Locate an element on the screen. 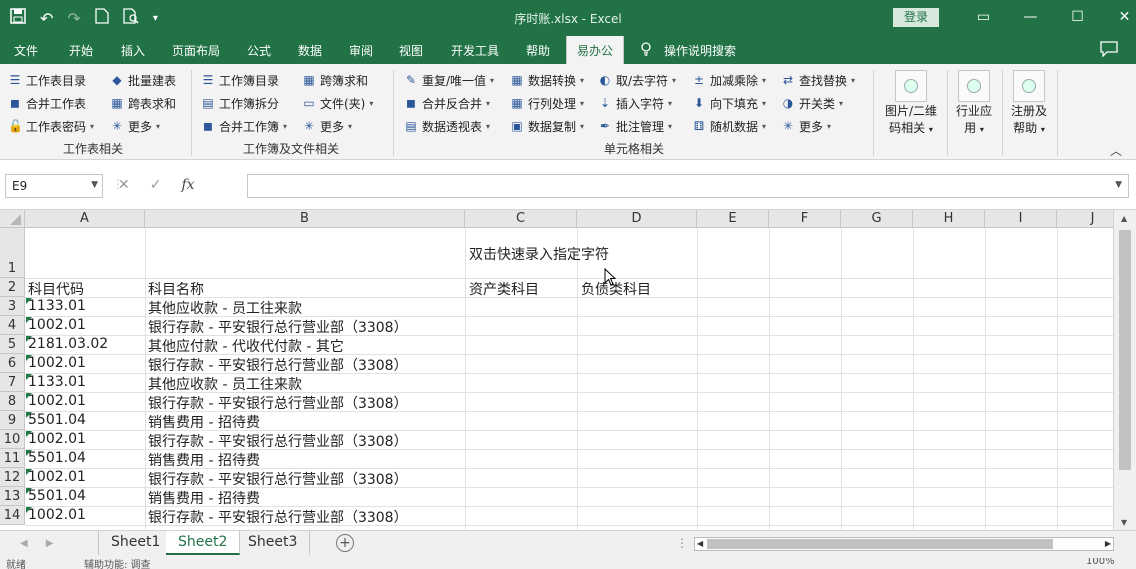  tab-data: 数据 is located at coordinates (310, 50).